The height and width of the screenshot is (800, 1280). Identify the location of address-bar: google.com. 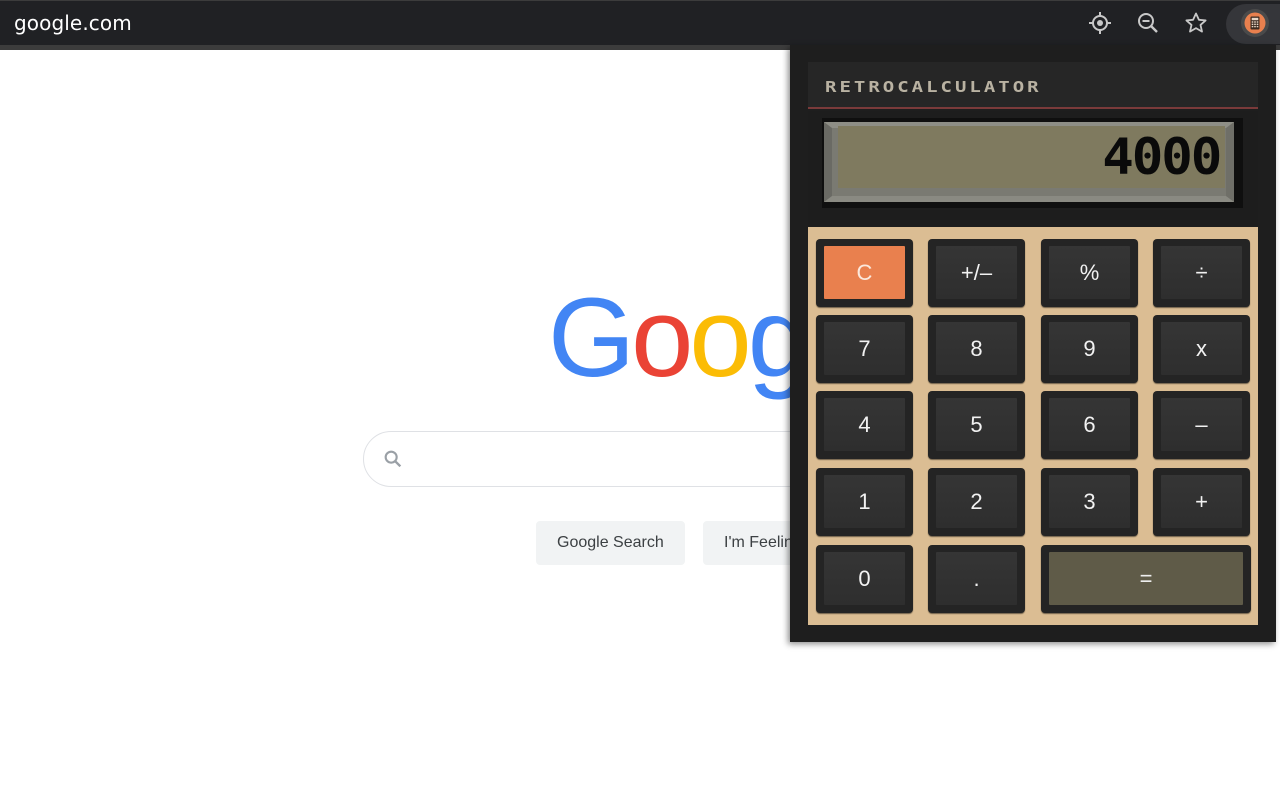
(73, 23).